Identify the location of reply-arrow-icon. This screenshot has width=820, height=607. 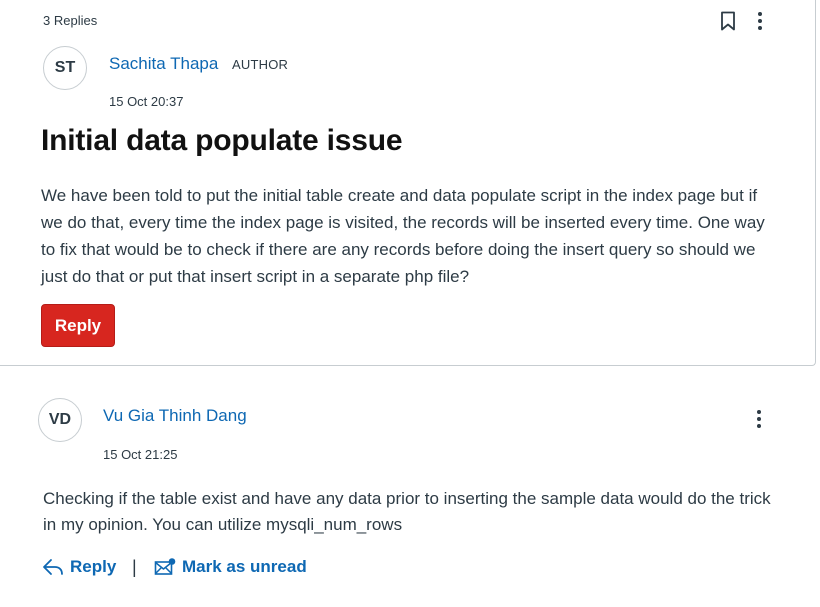
(53, 567).